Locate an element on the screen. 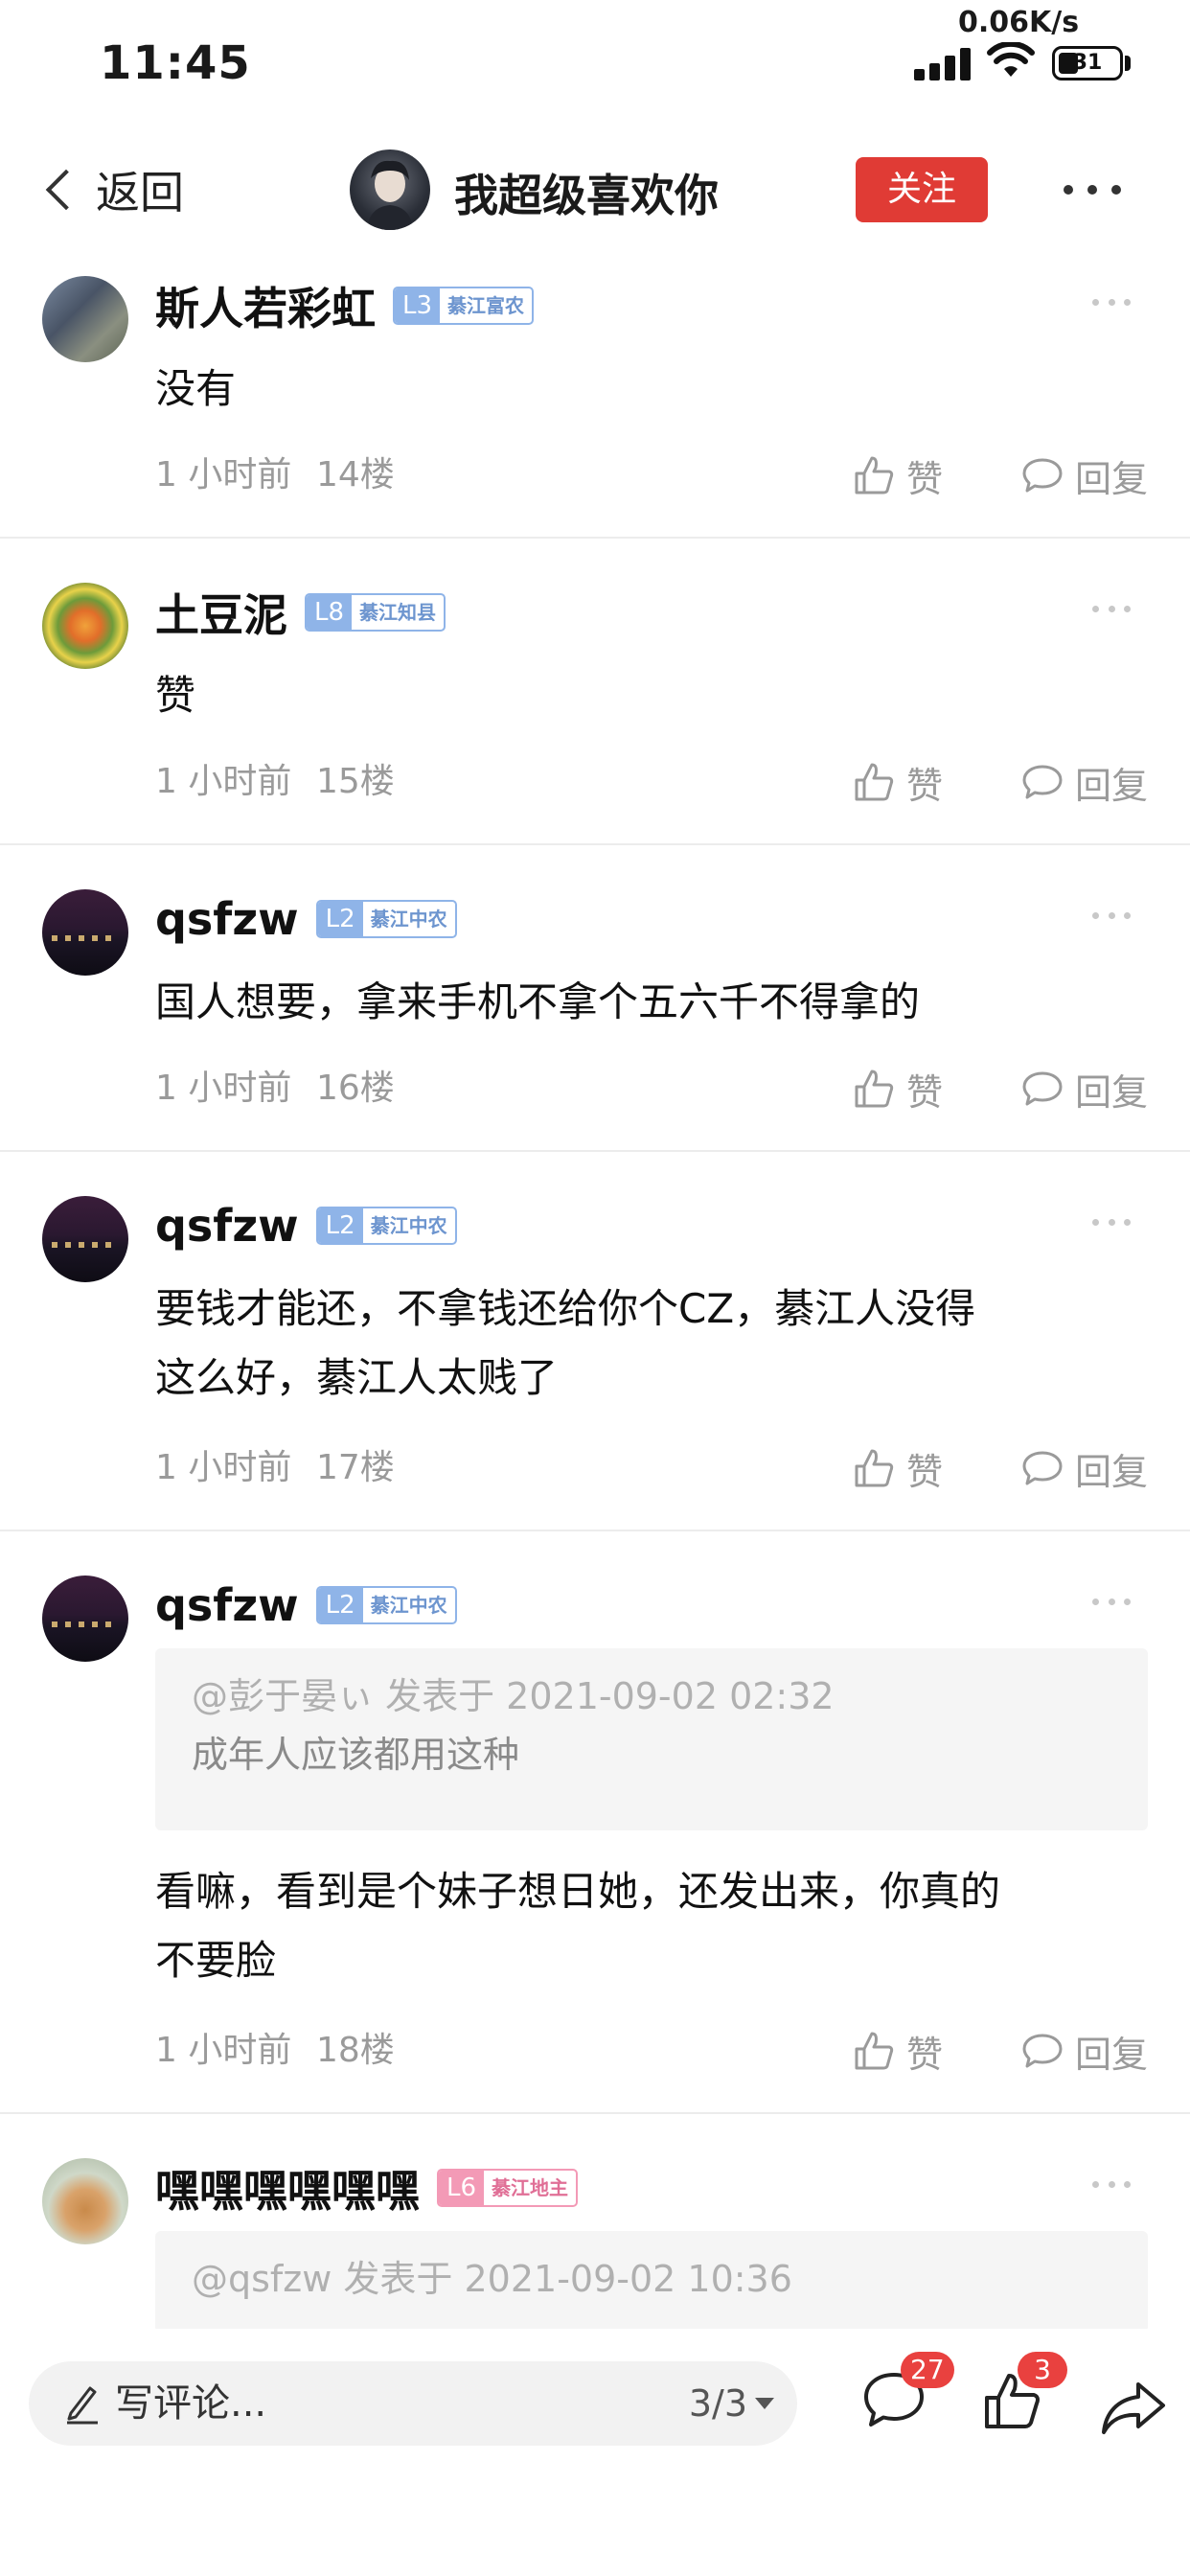 This screenshot has width=1190, height=2576. username: 土豆泥 is located at coordinates (221, 612).